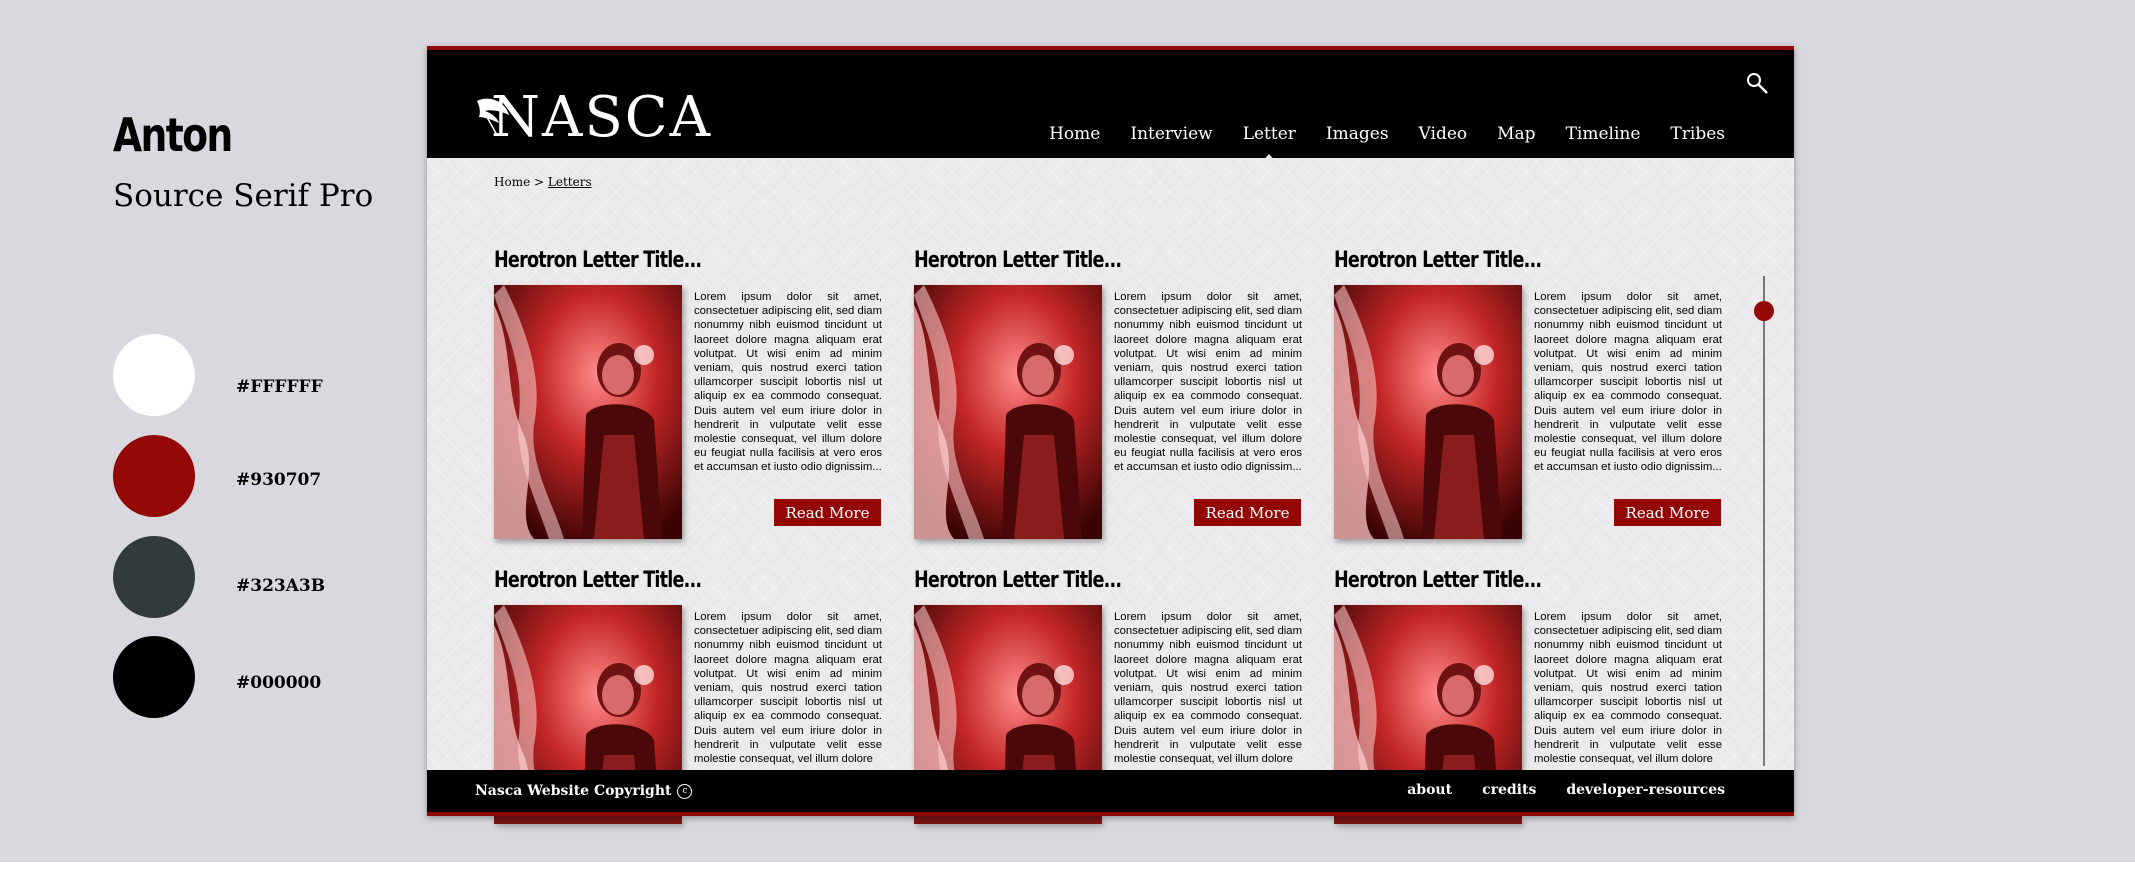 Image resolution: width=2135 pixels, height=878 pixels. What do you see at coordinates (1516, 134) in the screenshot?
I see `nav-item-map: Map` at bounding box center [1516, 134].